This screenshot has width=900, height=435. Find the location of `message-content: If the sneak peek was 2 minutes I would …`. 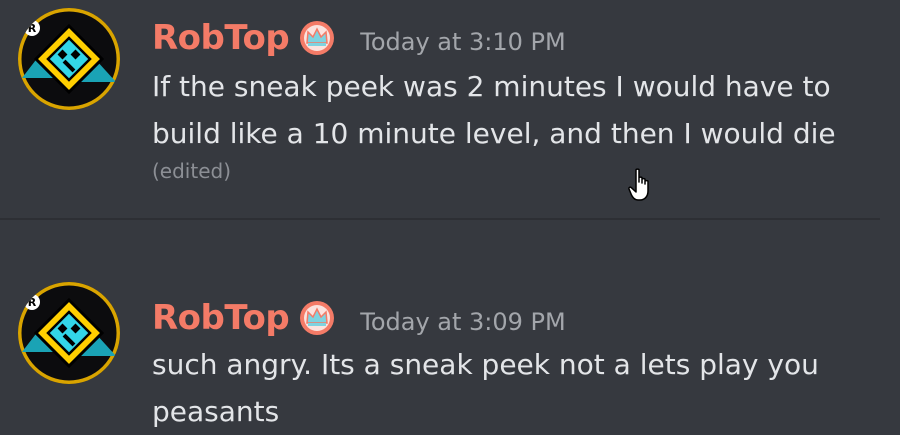

message-content: If the sneak peek was 2 minutes I would … is located at coordinates (494, 110).